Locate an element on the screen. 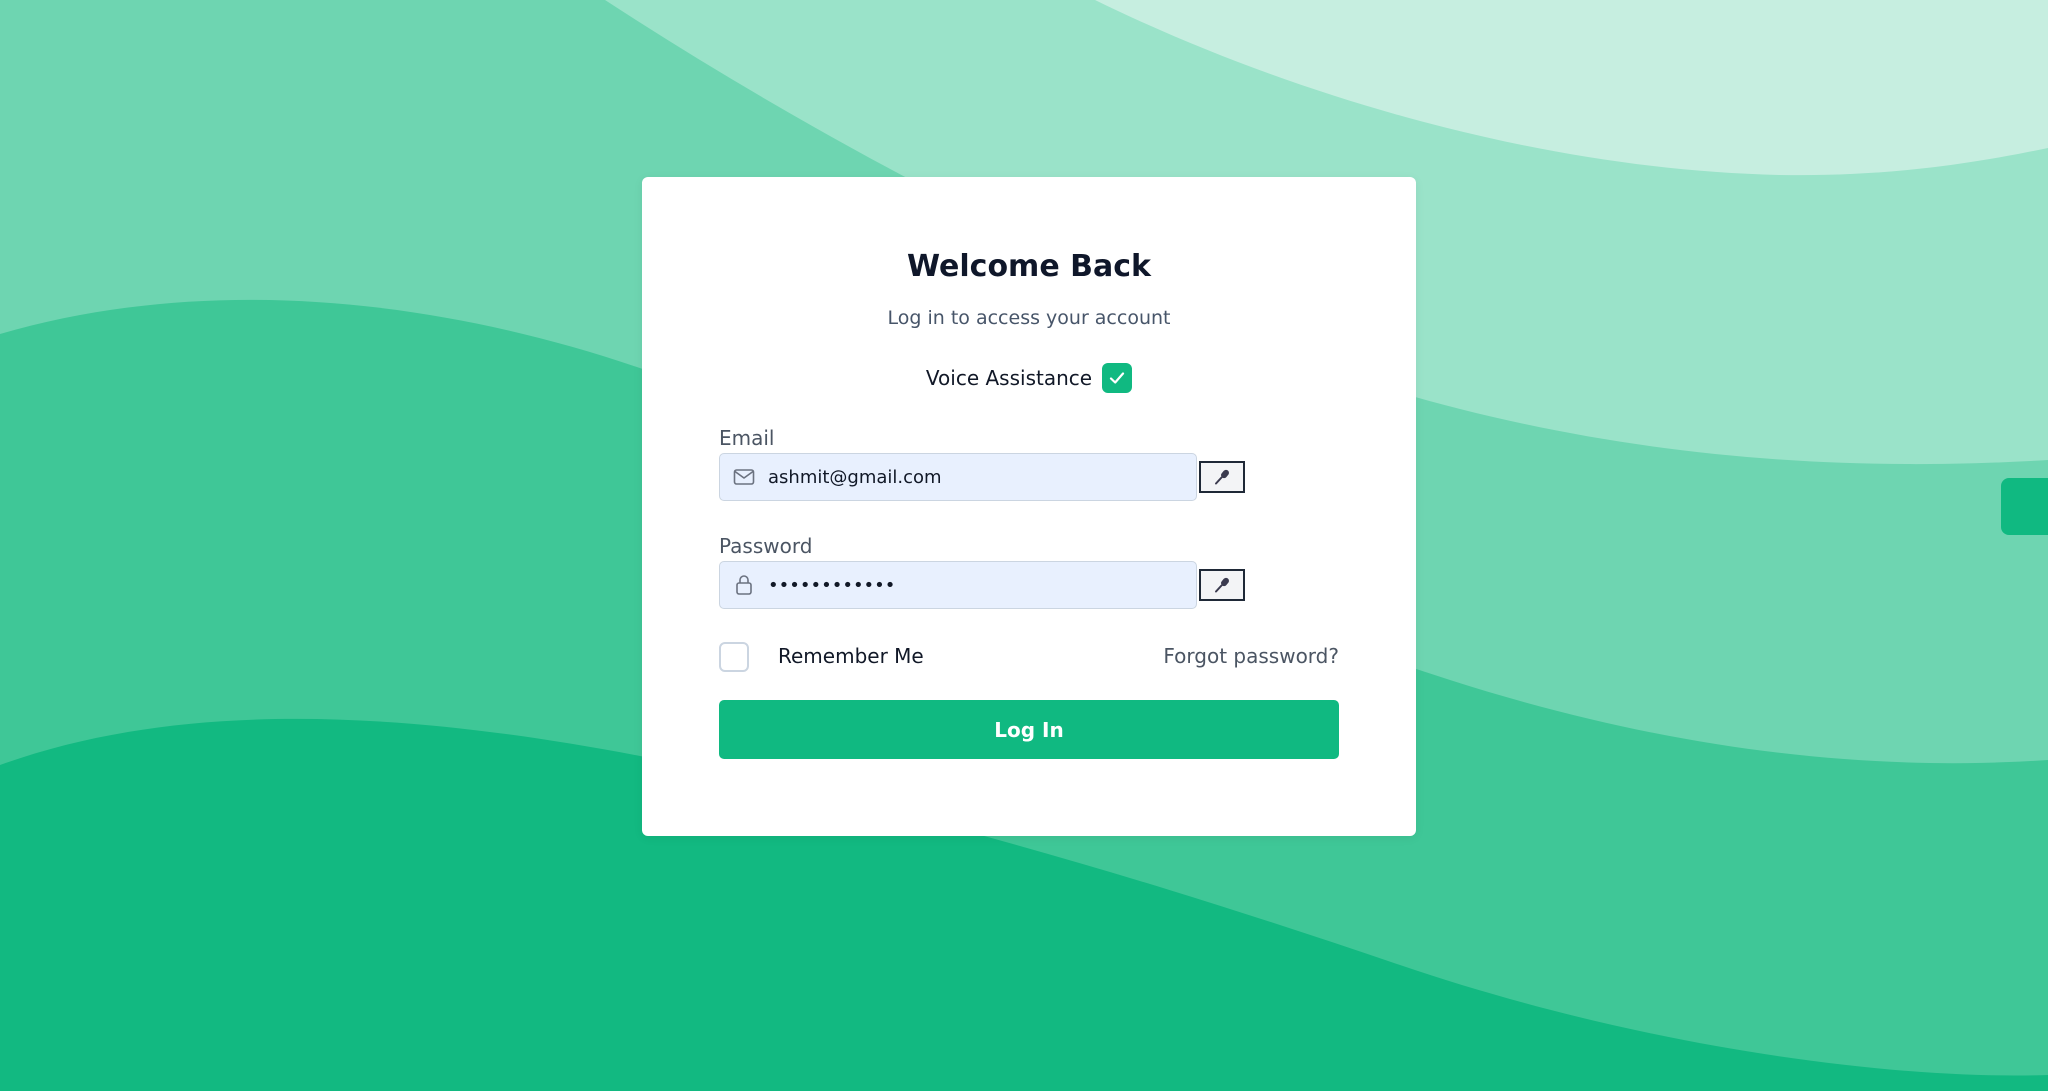 The width and height of the screenshot is (2048, 1091). voice-assistance-checkbox is located at coordinates (1117, 378).